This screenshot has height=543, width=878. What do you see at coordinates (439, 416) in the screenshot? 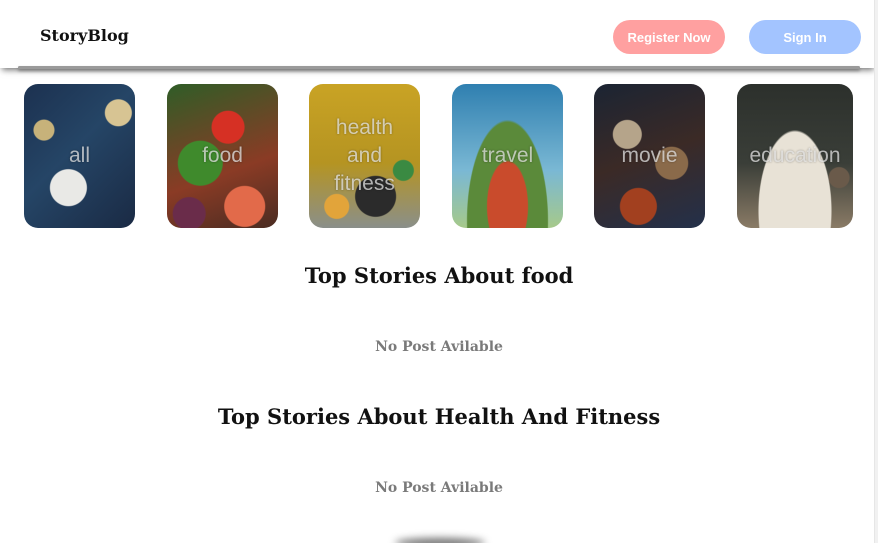
I see `section-title-health-and-fitness: Top Stories About Health And Fitness` at bounding box center [439, 416].